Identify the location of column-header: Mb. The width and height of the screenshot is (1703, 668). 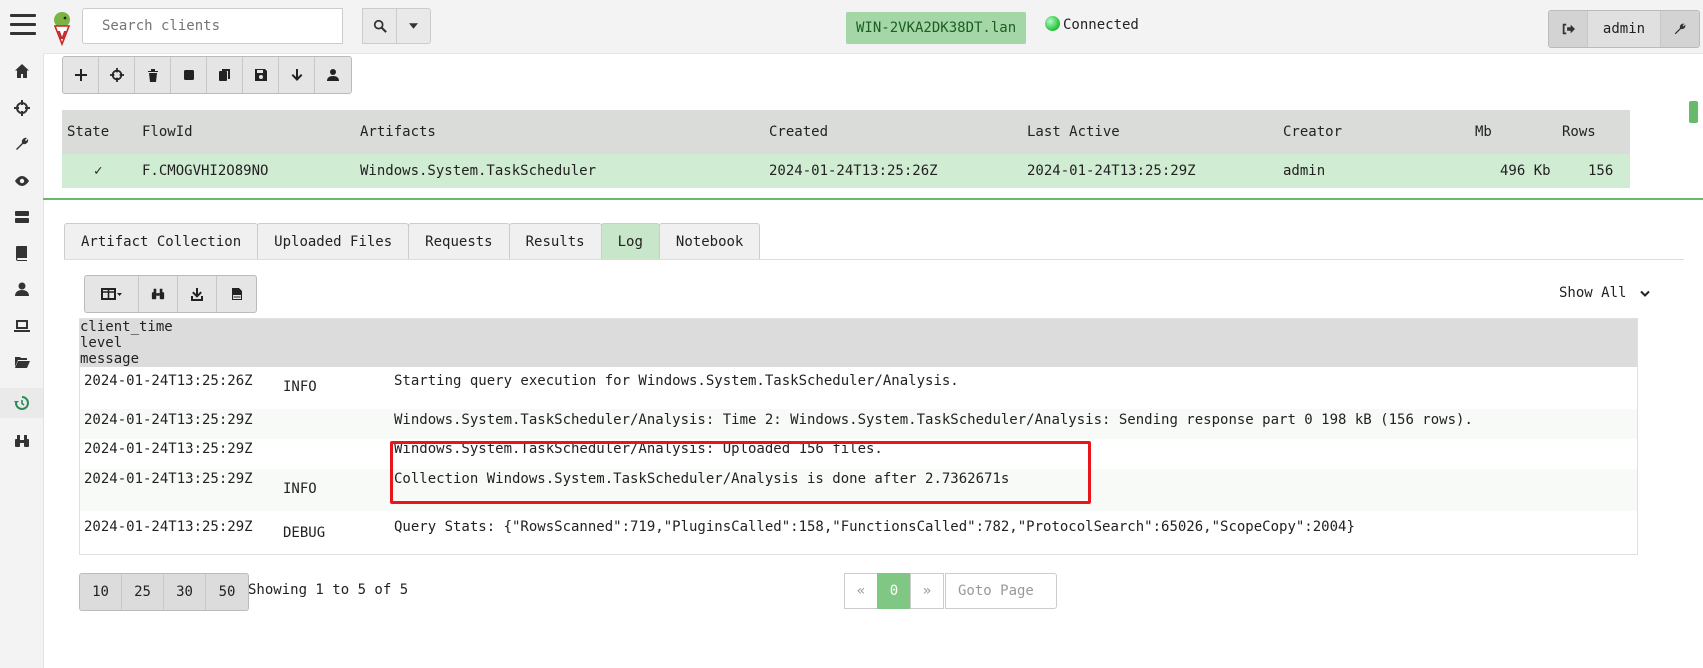
(1483, 132).